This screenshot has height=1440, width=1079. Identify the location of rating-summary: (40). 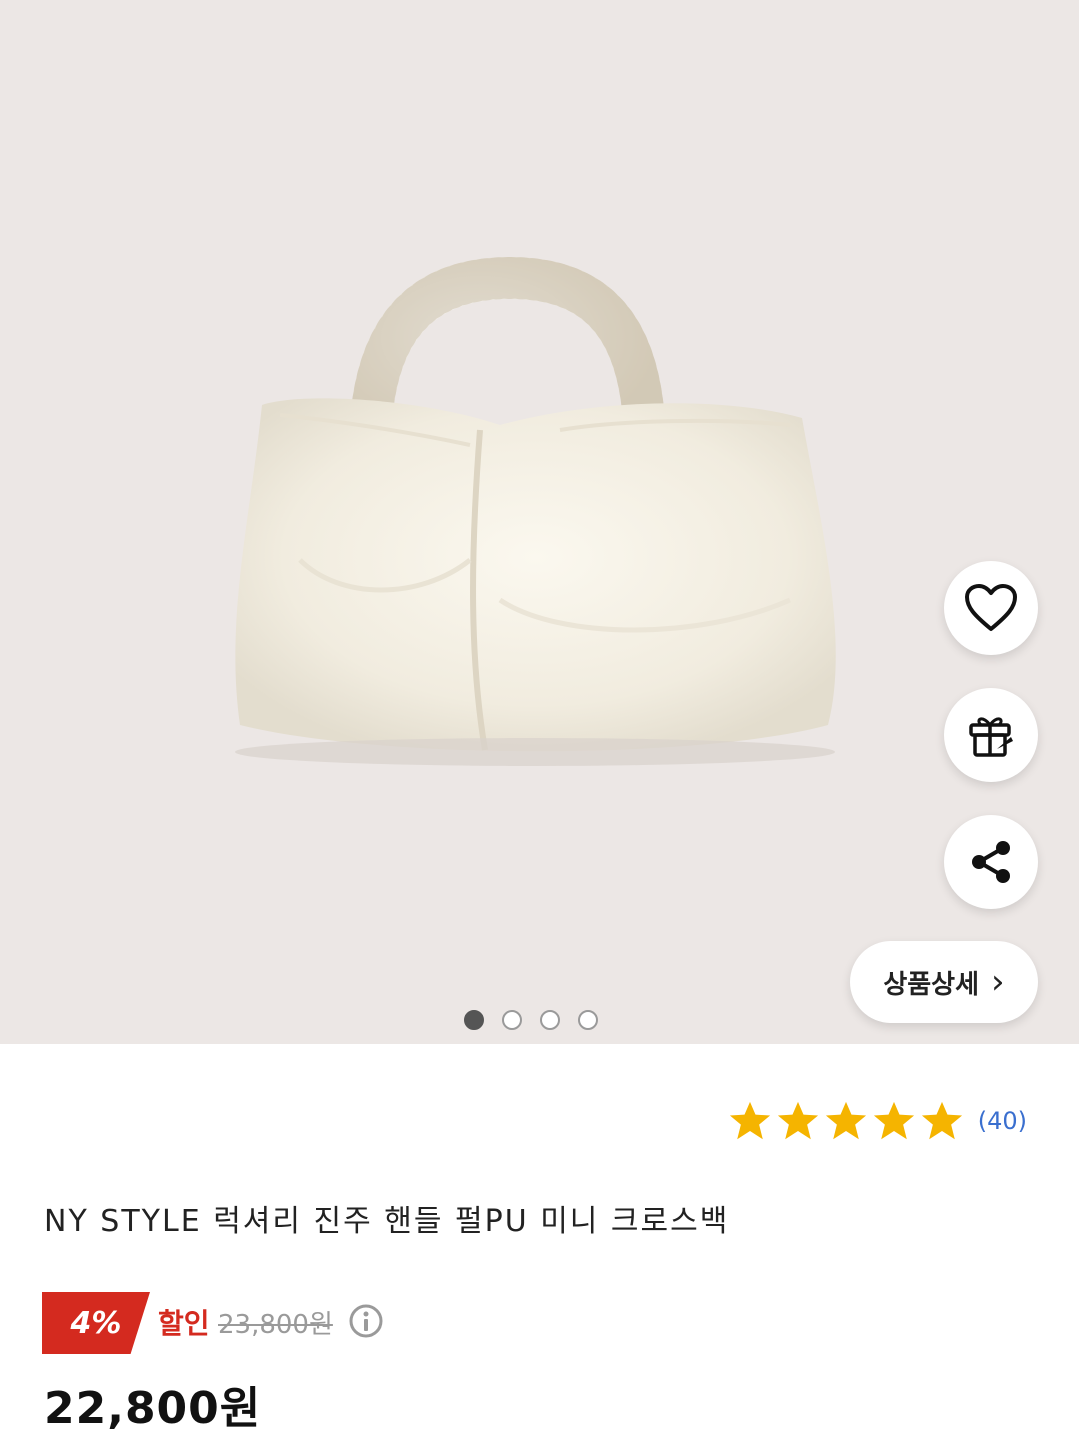
(877, 1121).